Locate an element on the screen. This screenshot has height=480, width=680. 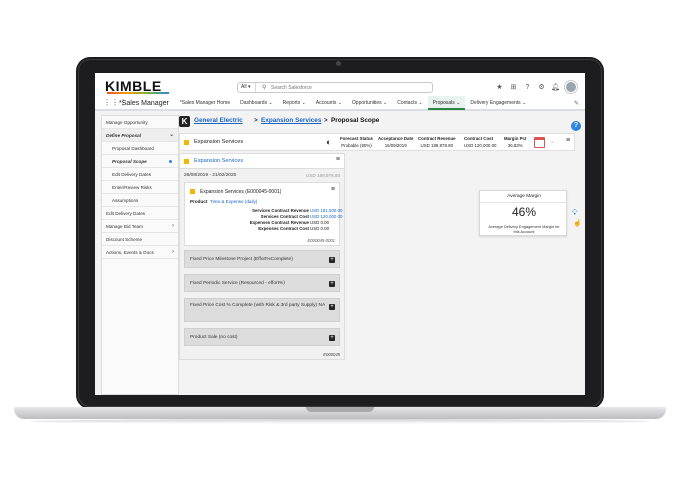
sidebar-item-edit-delivery-dates-2: Edit Delivery Dates is located at coordinates (140, 213).